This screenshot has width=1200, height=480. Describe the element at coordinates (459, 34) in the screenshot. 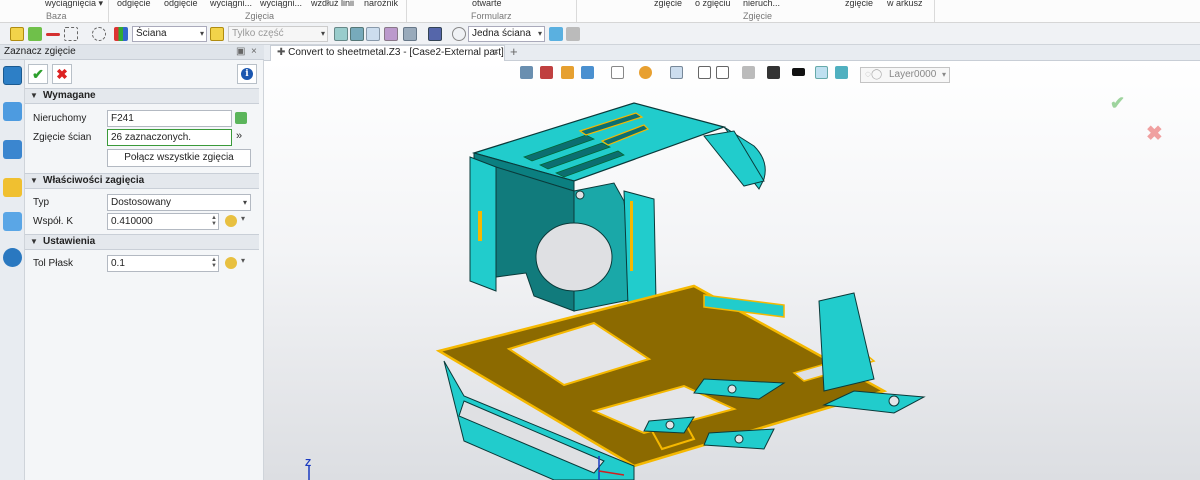

I see `gear-icon` at that location.